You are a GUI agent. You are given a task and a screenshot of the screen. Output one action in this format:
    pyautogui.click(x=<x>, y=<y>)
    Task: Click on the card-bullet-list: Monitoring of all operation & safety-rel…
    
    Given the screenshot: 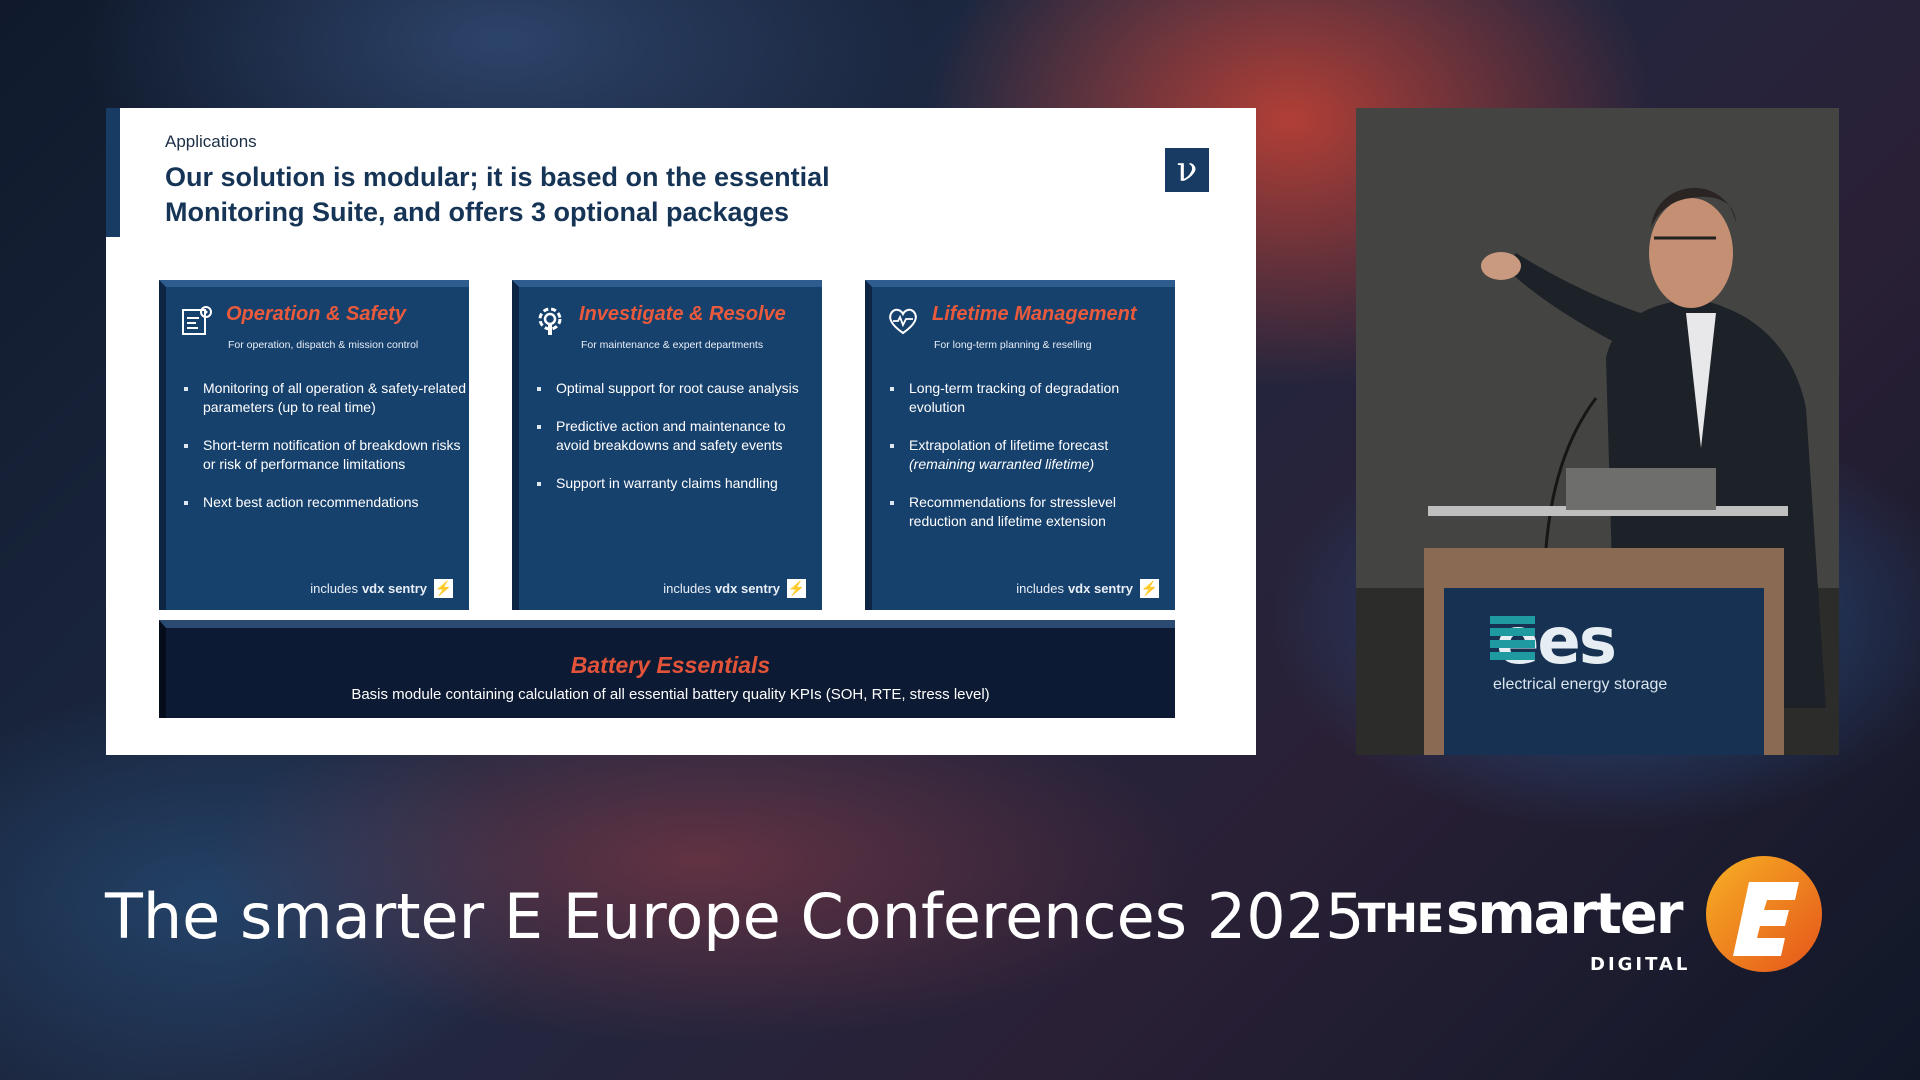 What is the action you would take?
    pyautogui.click(x=326, y=455)
    